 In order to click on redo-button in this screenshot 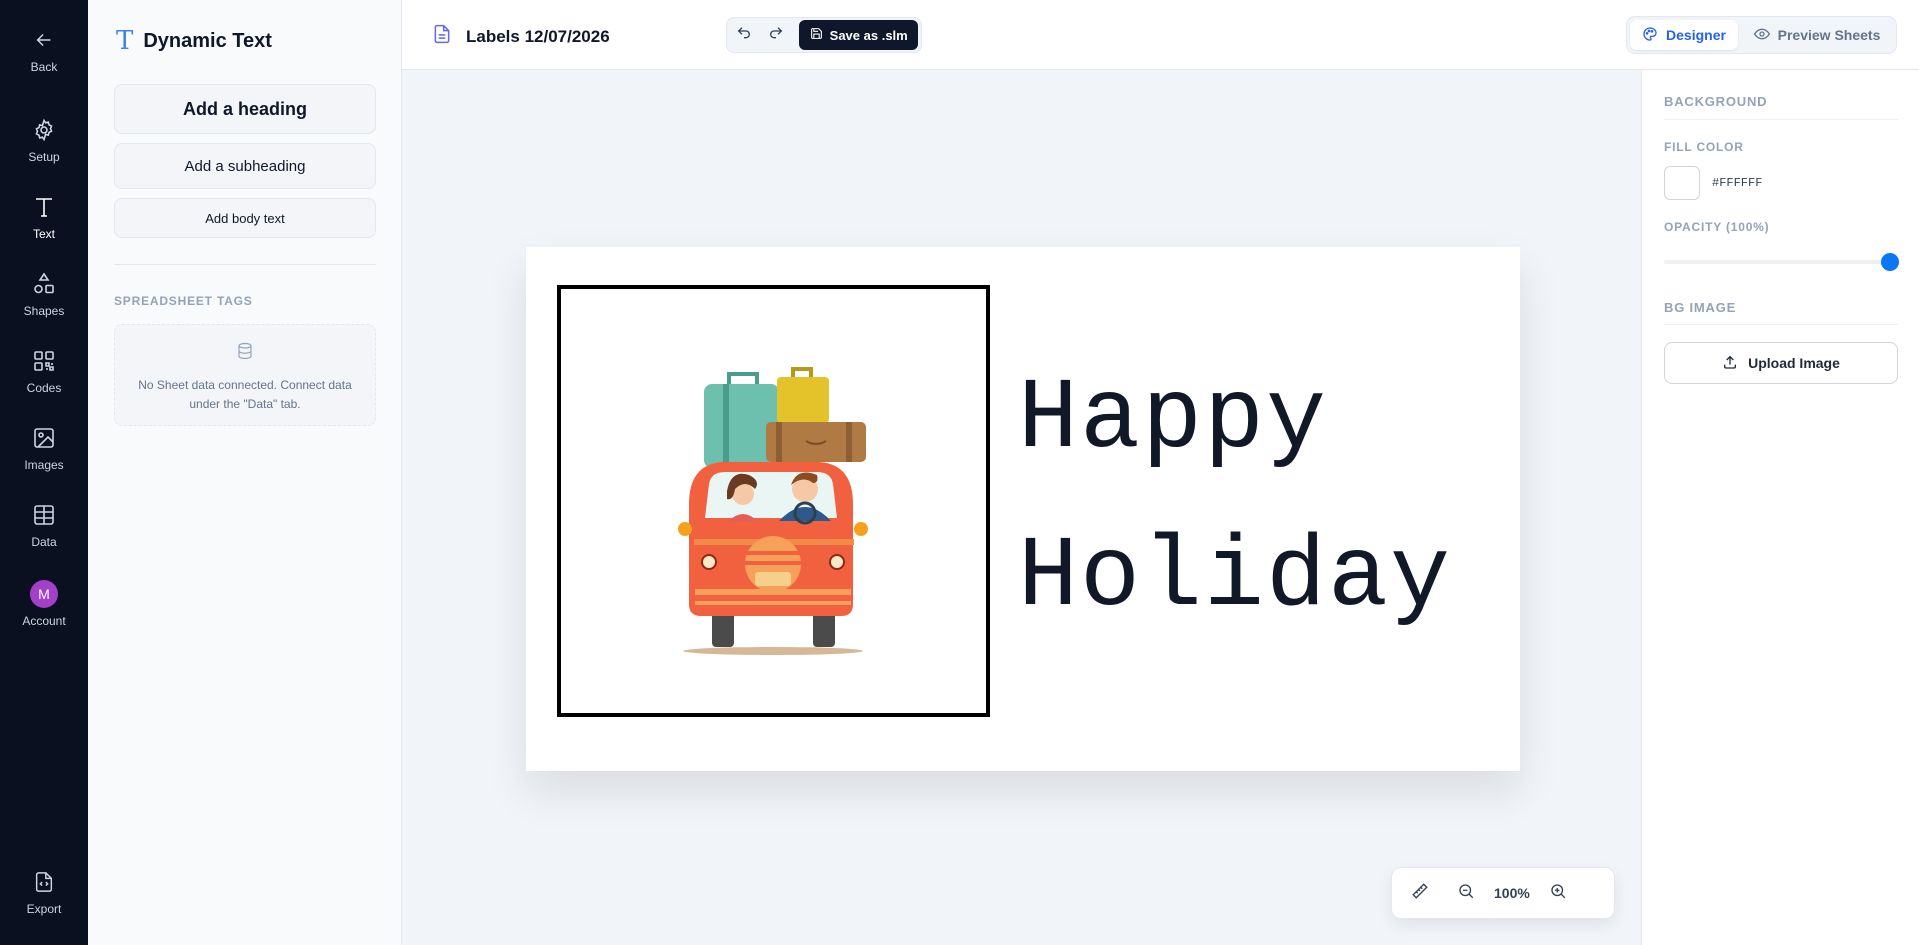, I will do `click(776, 35)`.